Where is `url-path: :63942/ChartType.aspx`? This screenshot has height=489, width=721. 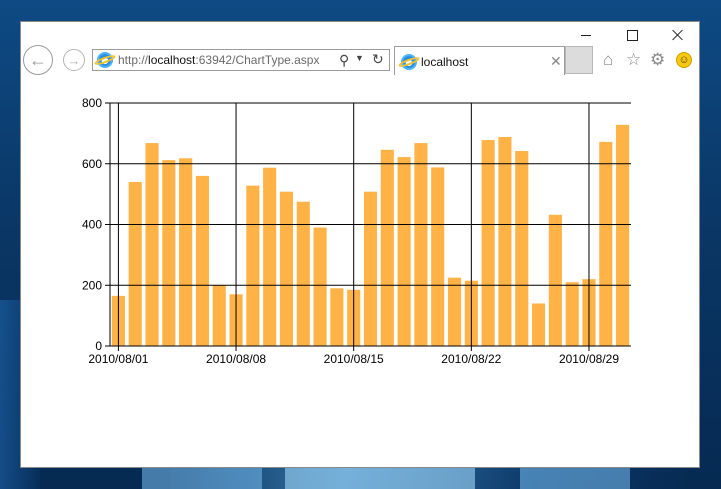
url-path: :63942/ChartType.aspx is located at coordinates (257, 60).